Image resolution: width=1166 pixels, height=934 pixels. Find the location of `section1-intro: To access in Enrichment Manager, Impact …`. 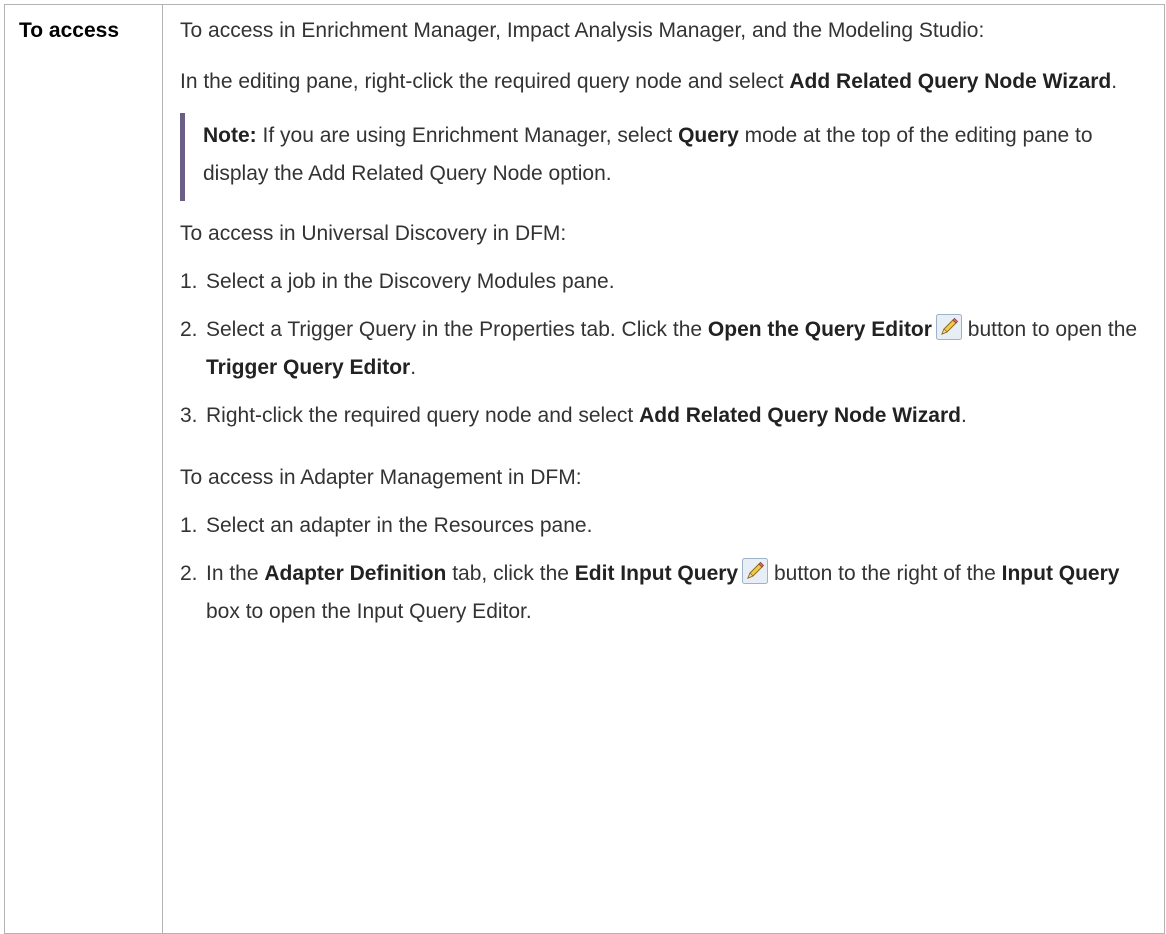

section1-intro: To access in Enrichment Manager, Impact … is located at coordinates (582, 30).